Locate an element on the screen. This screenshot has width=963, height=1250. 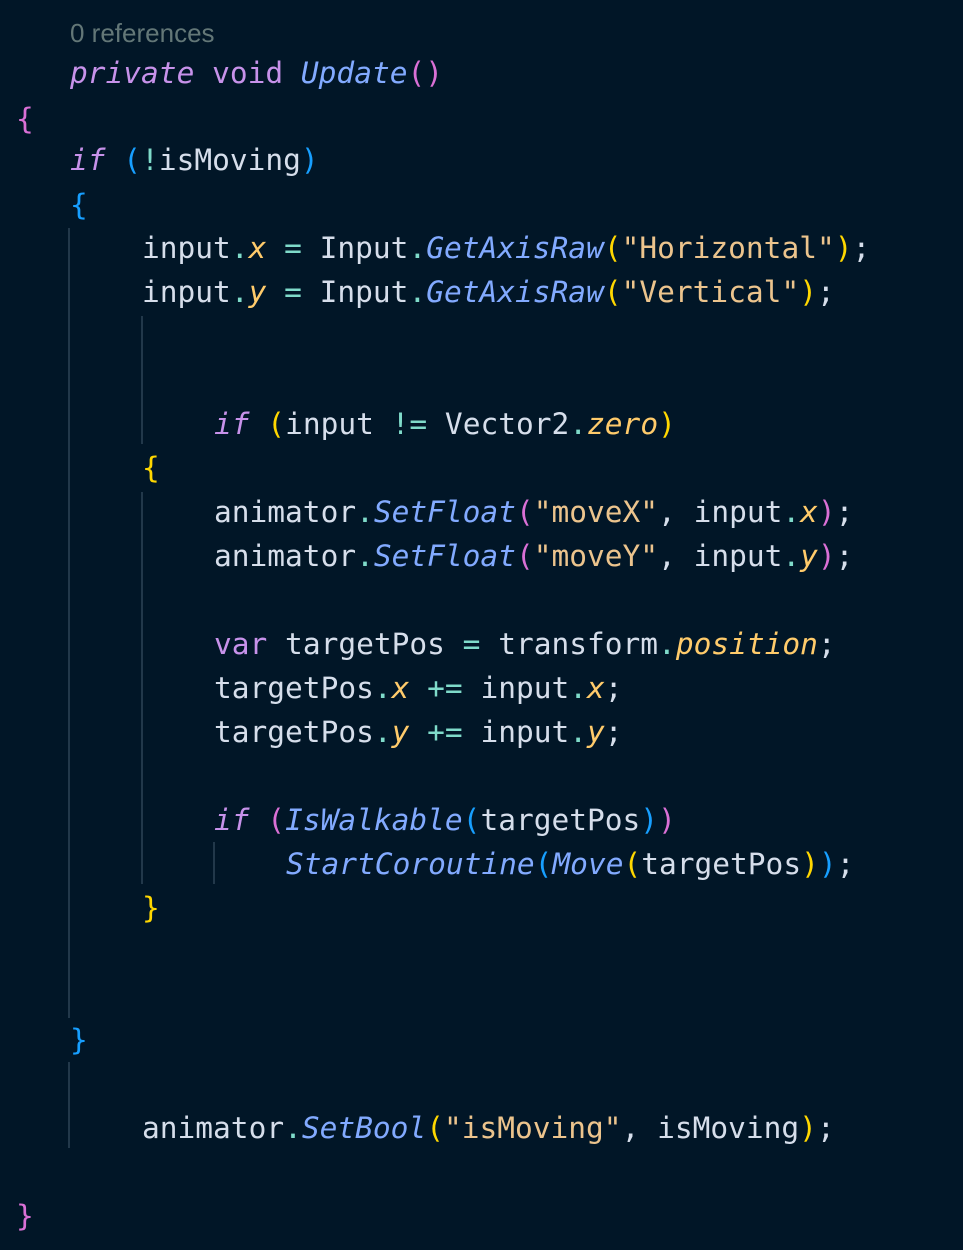
code-line: if (input != Vector2.zero) is located at coordinates (445, 424).